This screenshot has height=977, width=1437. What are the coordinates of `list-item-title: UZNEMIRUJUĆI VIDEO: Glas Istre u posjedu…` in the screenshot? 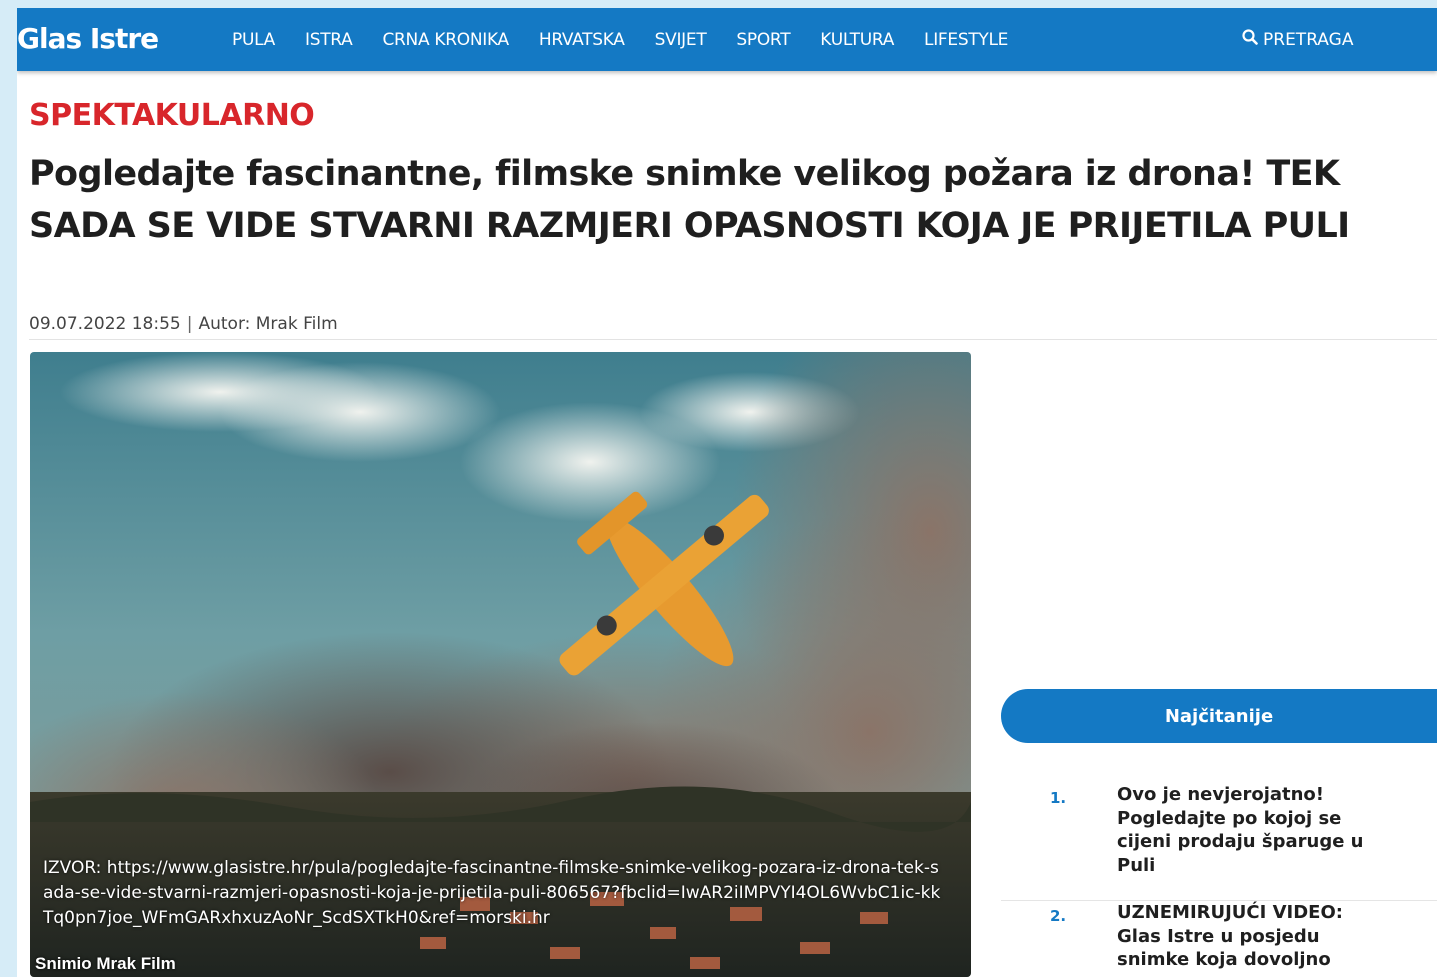 It's located at (1247, 936).